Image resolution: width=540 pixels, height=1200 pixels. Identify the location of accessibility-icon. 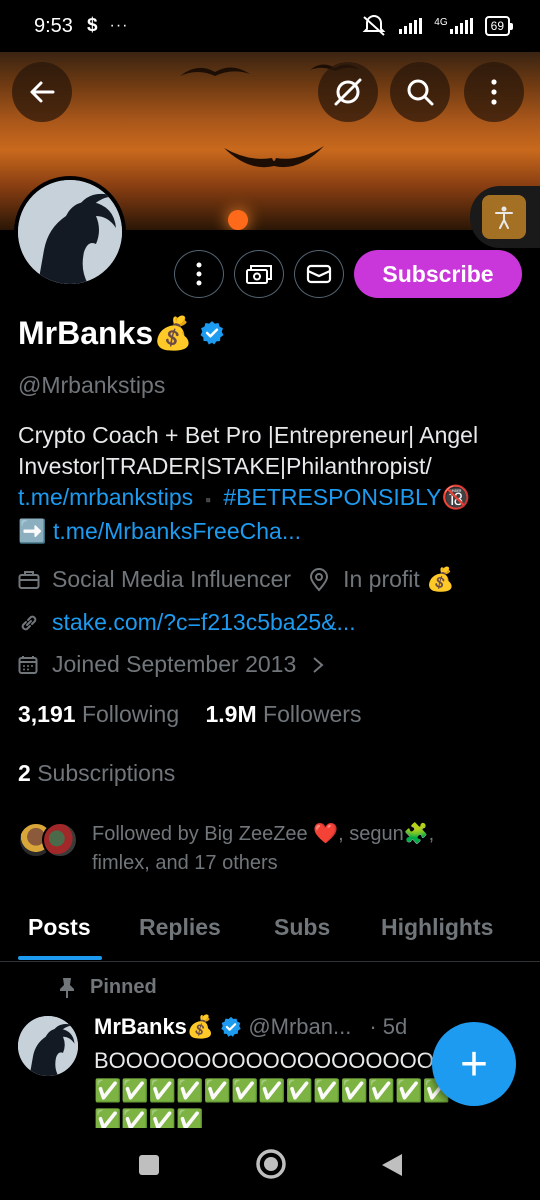
(504, 217).